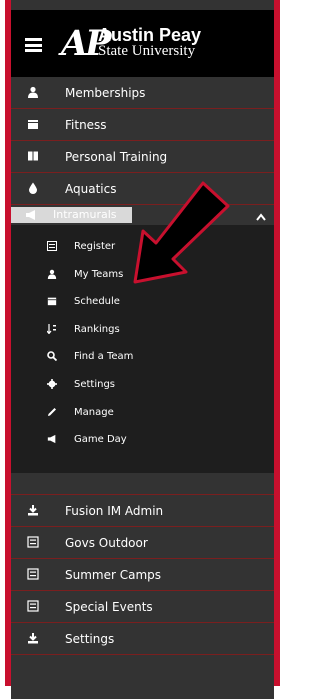 The height and width of the screenshot is (699, 320). Describe the element at coordinates (106, 543) in the screenshot. I see `sidebar-item-label: Govs Outdoor` at that location.